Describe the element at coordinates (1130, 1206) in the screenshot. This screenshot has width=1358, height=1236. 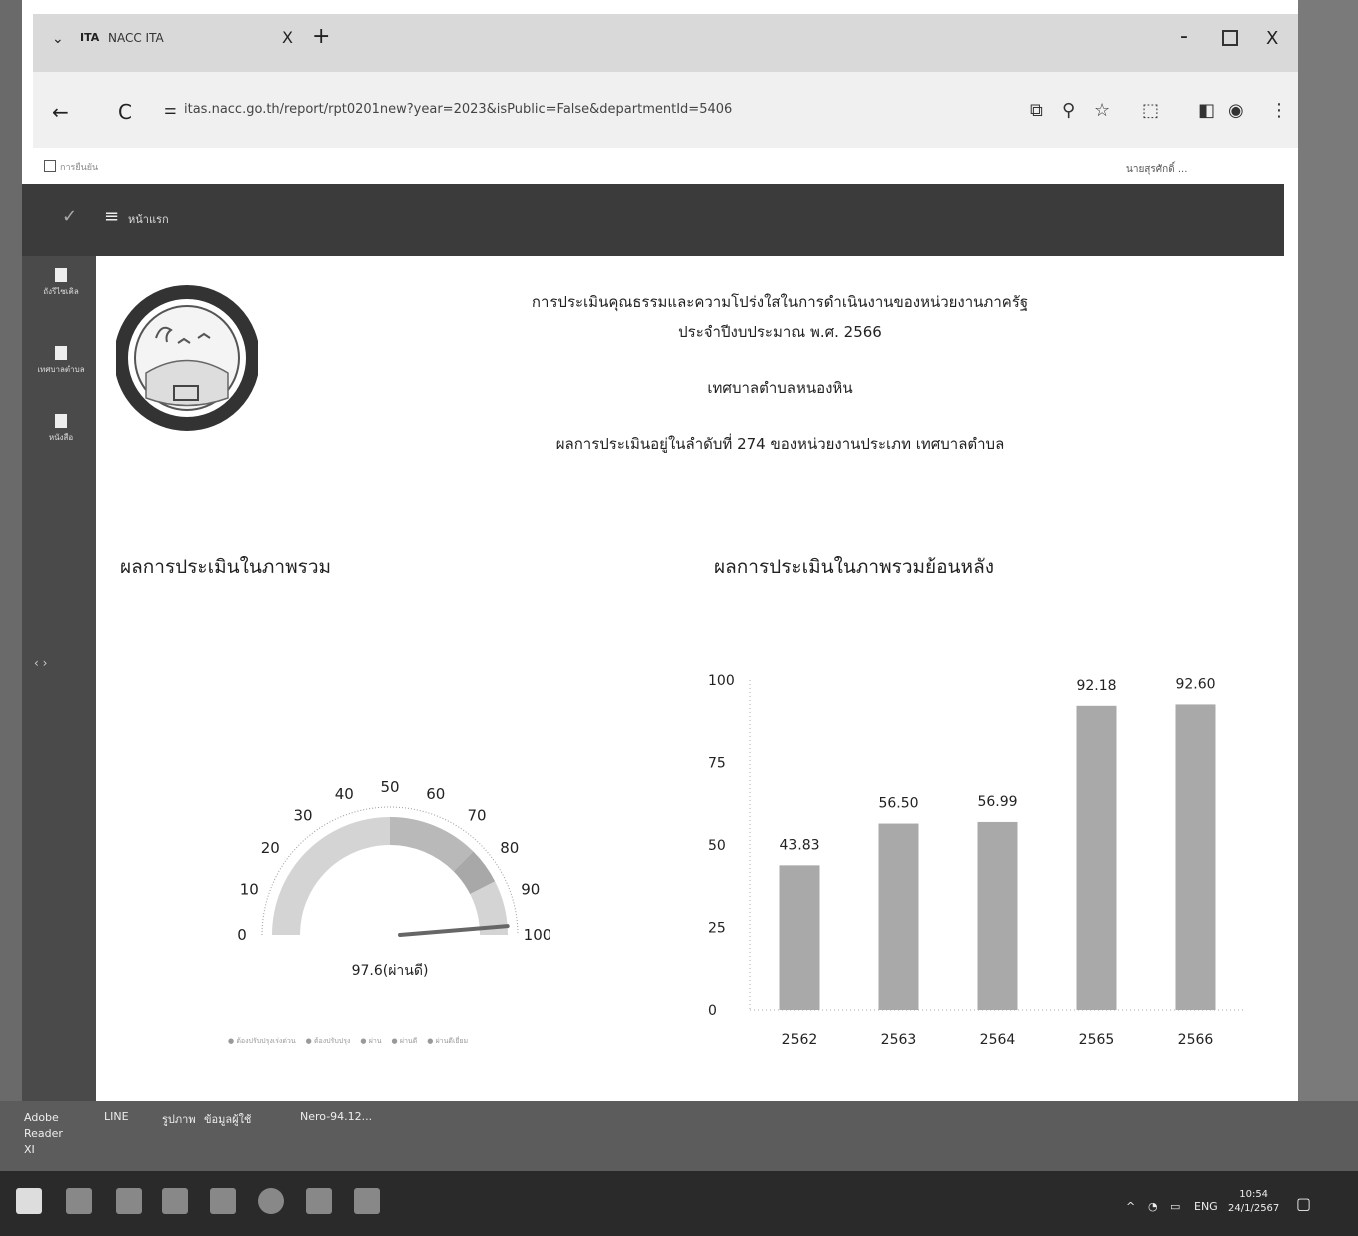
I see `tray-chevron-icon: ^` at that location.